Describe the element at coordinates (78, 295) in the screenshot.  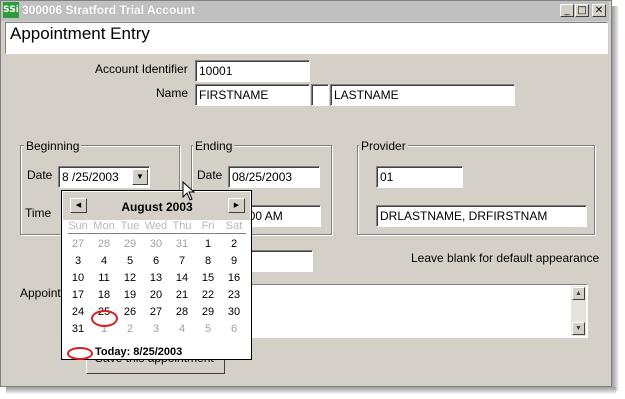
I see `calendar-day: 17` at that location.